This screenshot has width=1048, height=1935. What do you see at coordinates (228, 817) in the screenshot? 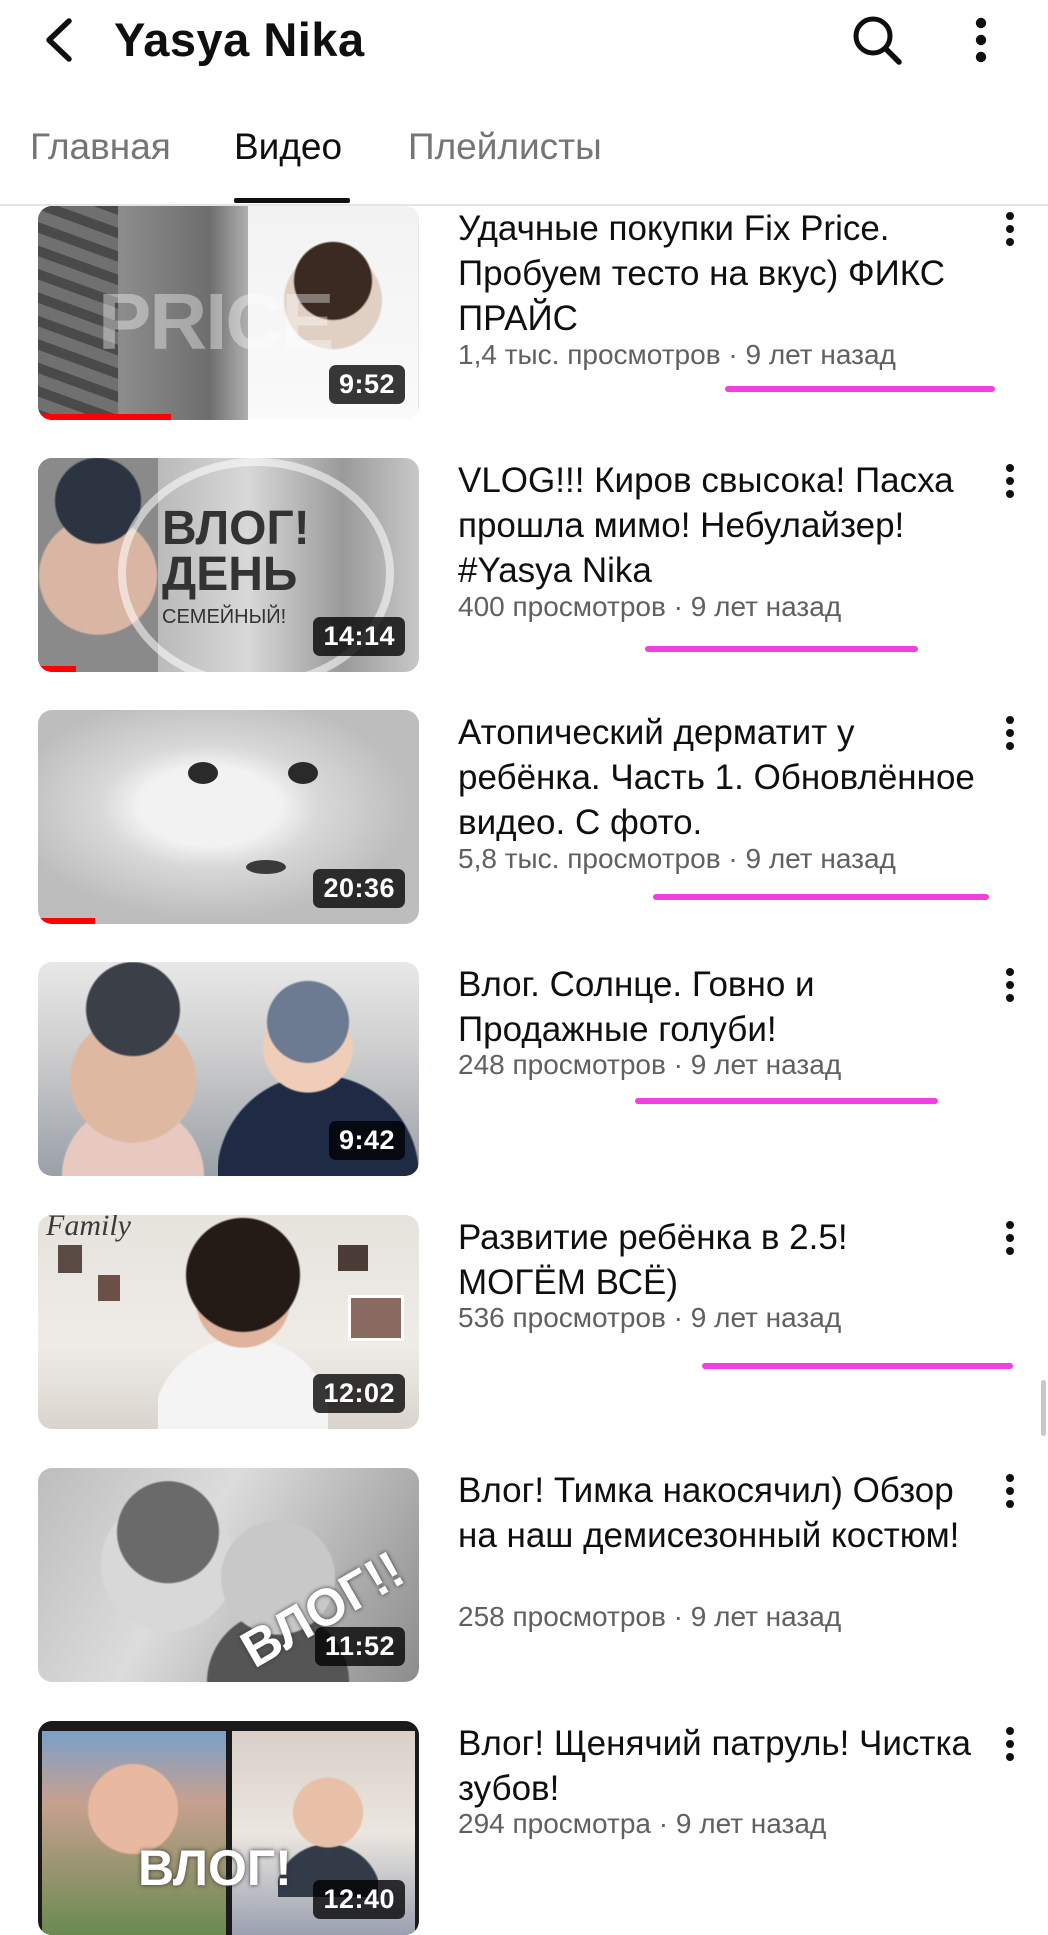
I see `video-thumbnail: 20:36` at bounding box center [228, 817].